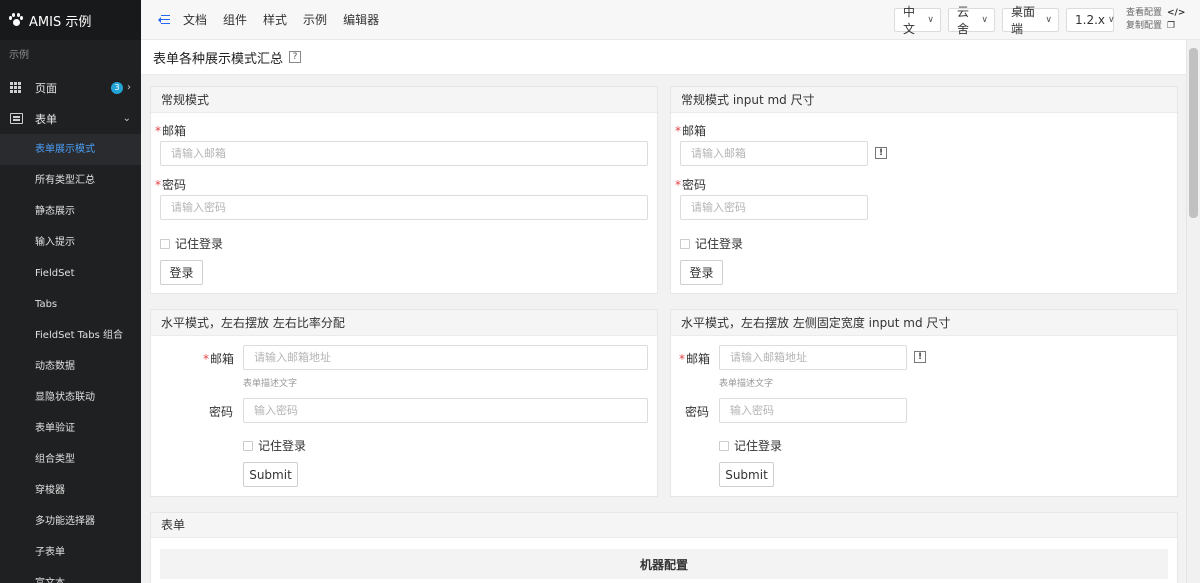  What do you see at coordinates (46, 119) in the screenshot?
I see `sidebar-group-label: 表单` at bounding box center [46, 119].